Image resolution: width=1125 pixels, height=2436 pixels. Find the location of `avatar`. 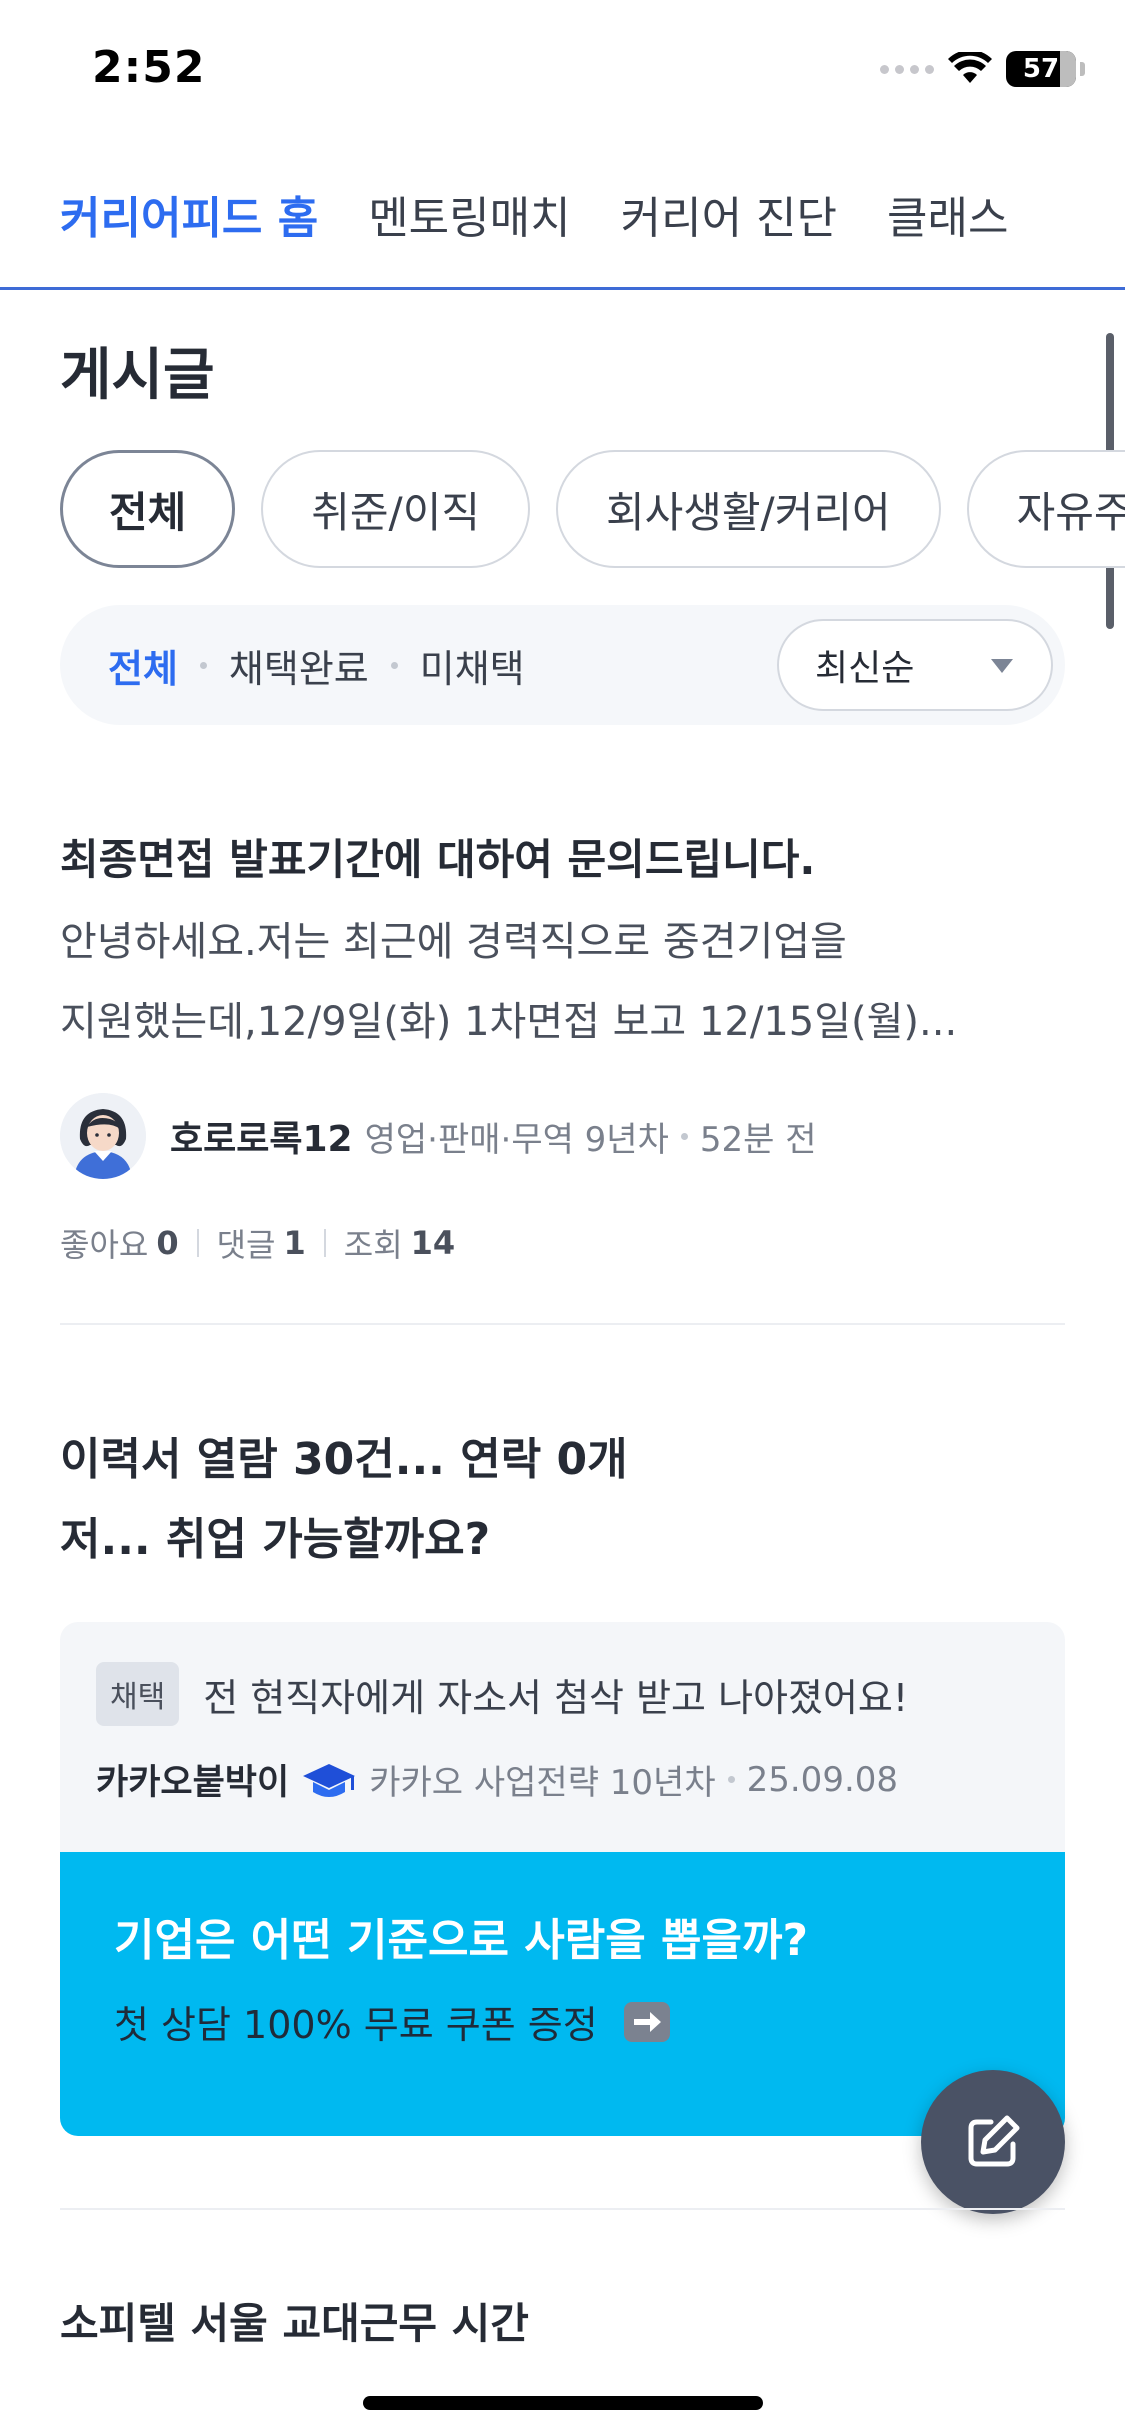

avatar is located at coordinates (103, 1136).